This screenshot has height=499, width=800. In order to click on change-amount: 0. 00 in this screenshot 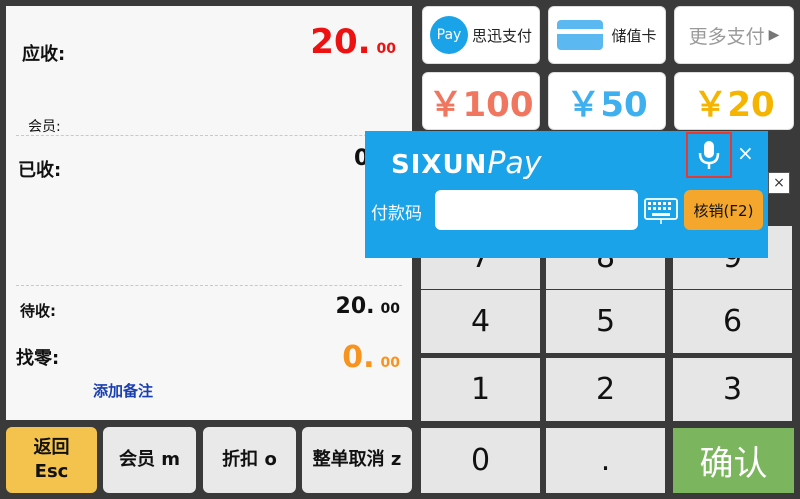, I will do `click(371, 357)`.